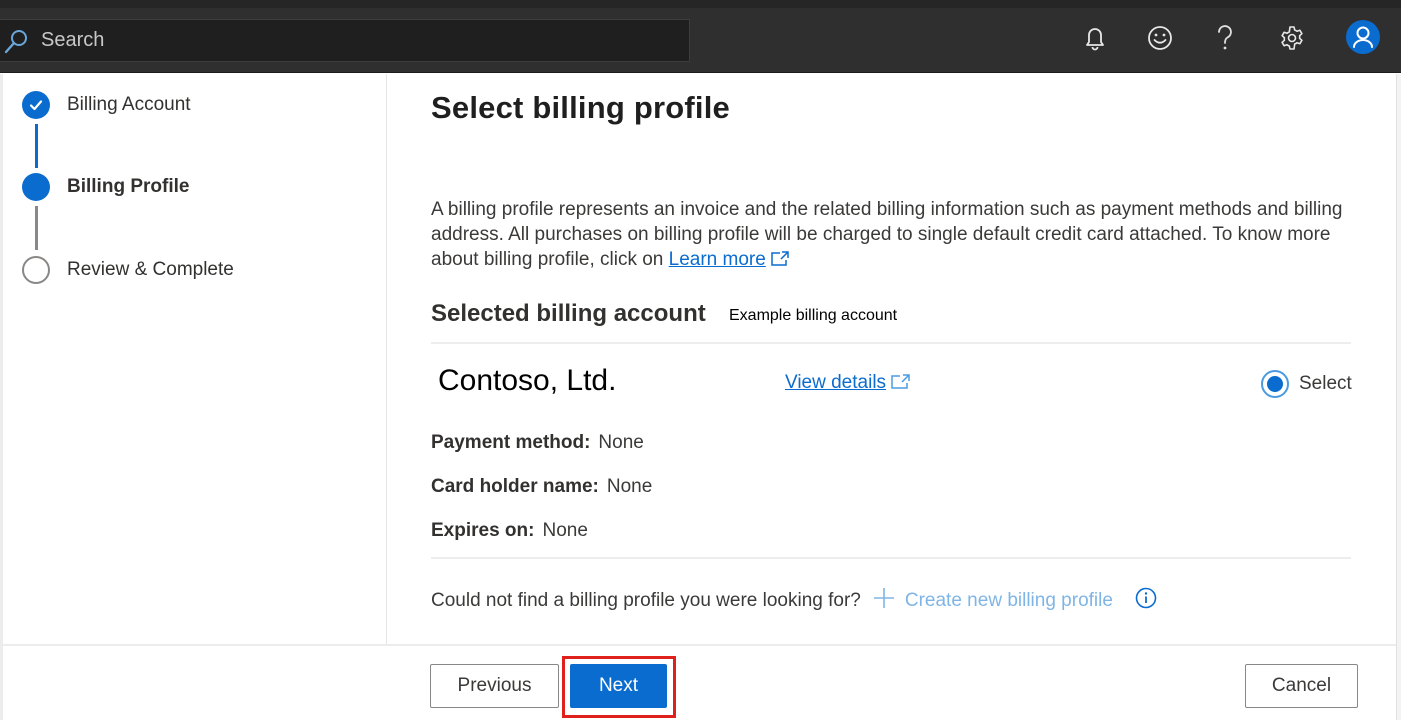 Image resolution: width=1401 pixels, height=720 pixels. I want to click on example-note: Example billing account, so click(813, 315).